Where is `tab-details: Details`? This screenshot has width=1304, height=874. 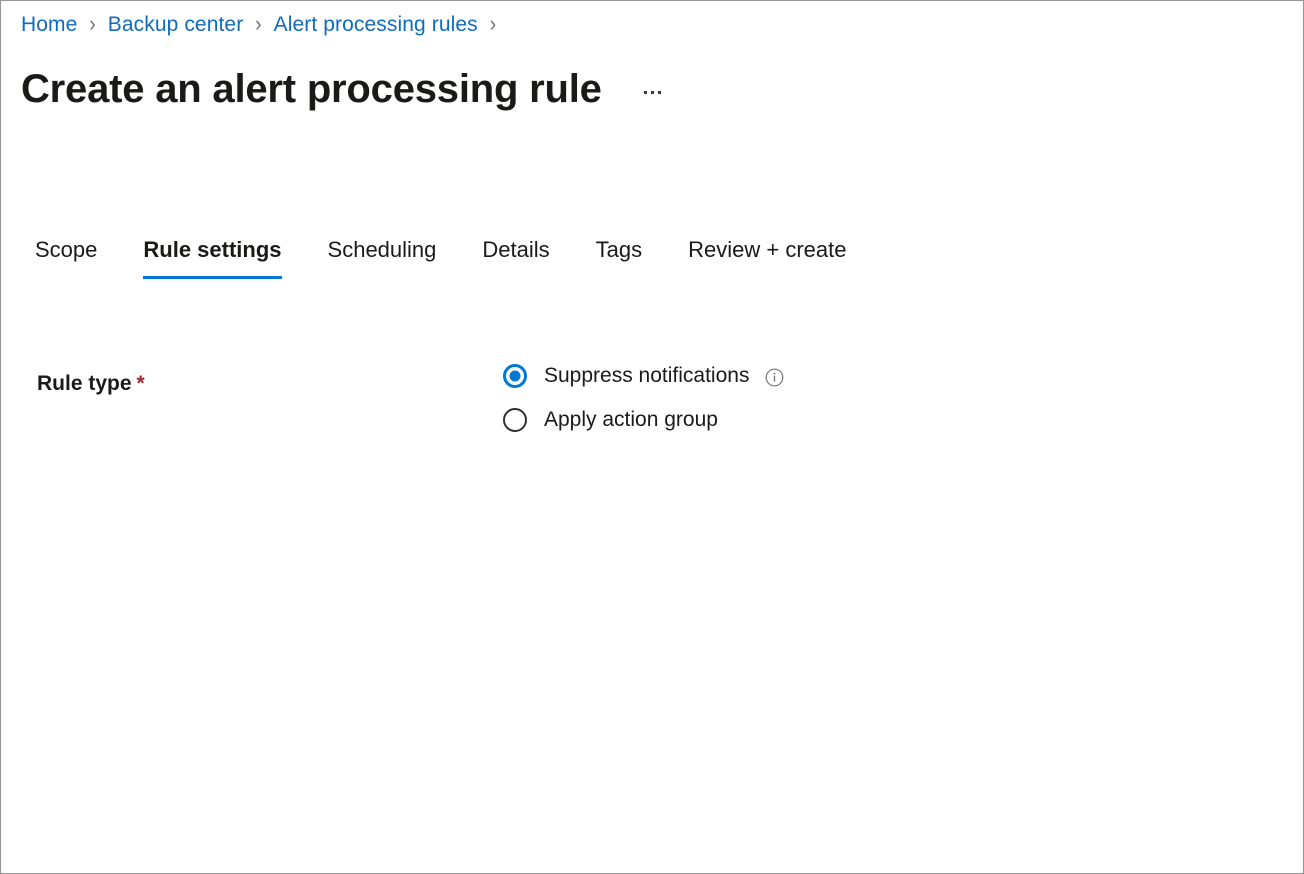
tab-details: Details is located at coordinates (515, 257).